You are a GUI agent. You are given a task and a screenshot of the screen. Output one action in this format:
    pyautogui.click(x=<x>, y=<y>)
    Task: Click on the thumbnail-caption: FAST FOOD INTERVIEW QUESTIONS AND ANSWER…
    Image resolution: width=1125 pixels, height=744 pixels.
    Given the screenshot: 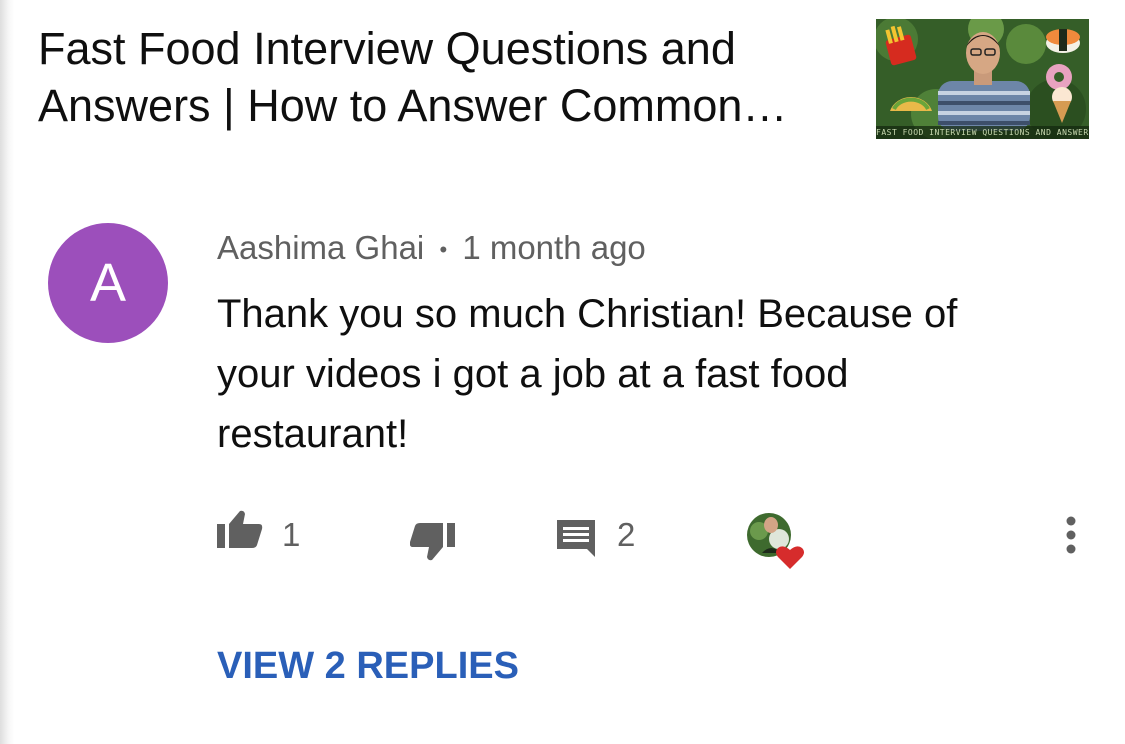 What is the action you would take?
    pyautogui.click(x=982, y=132)
    